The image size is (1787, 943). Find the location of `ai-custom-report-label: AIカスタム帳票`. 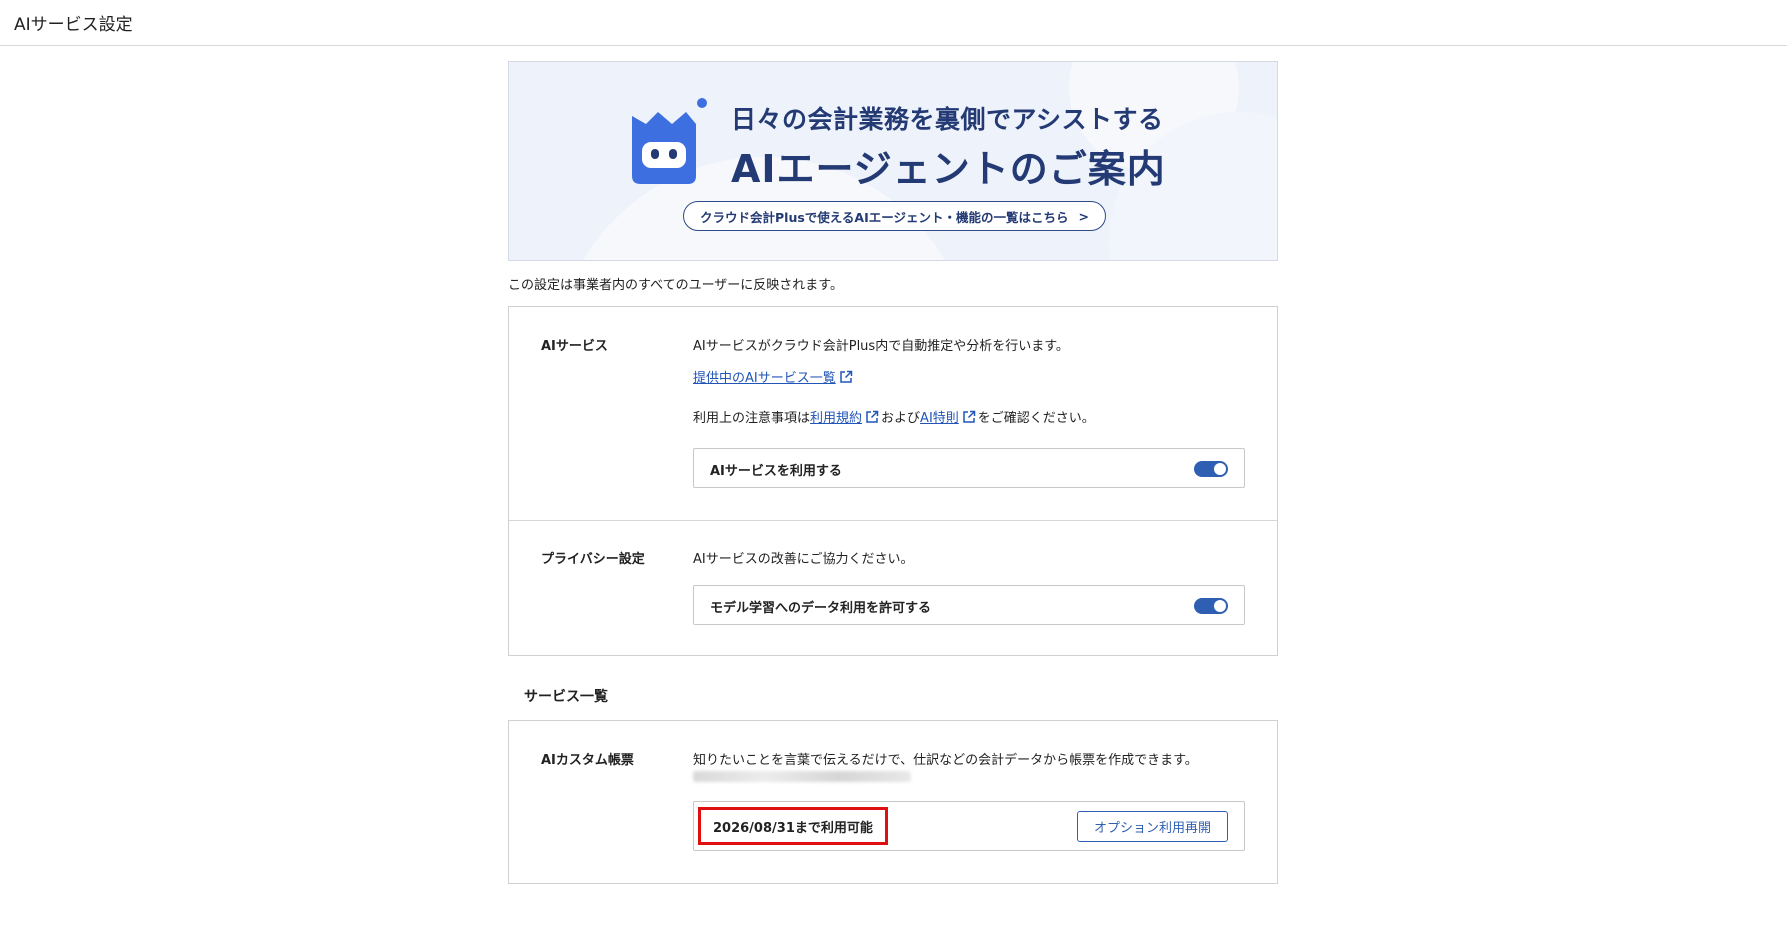

ai-custom-report-label: AIカスタム帳票 is located at coordinates (587, 760).